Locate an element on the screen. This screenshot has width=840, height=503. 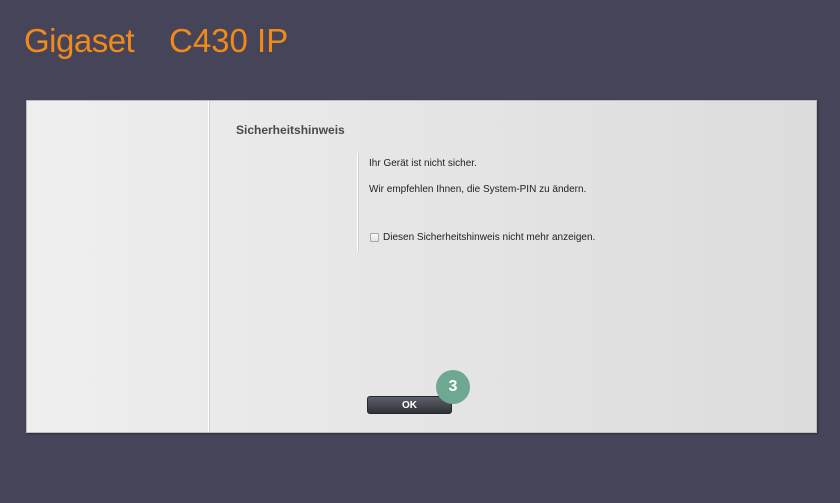
hide-notice-checkbox is located at coordinates (374, 237).